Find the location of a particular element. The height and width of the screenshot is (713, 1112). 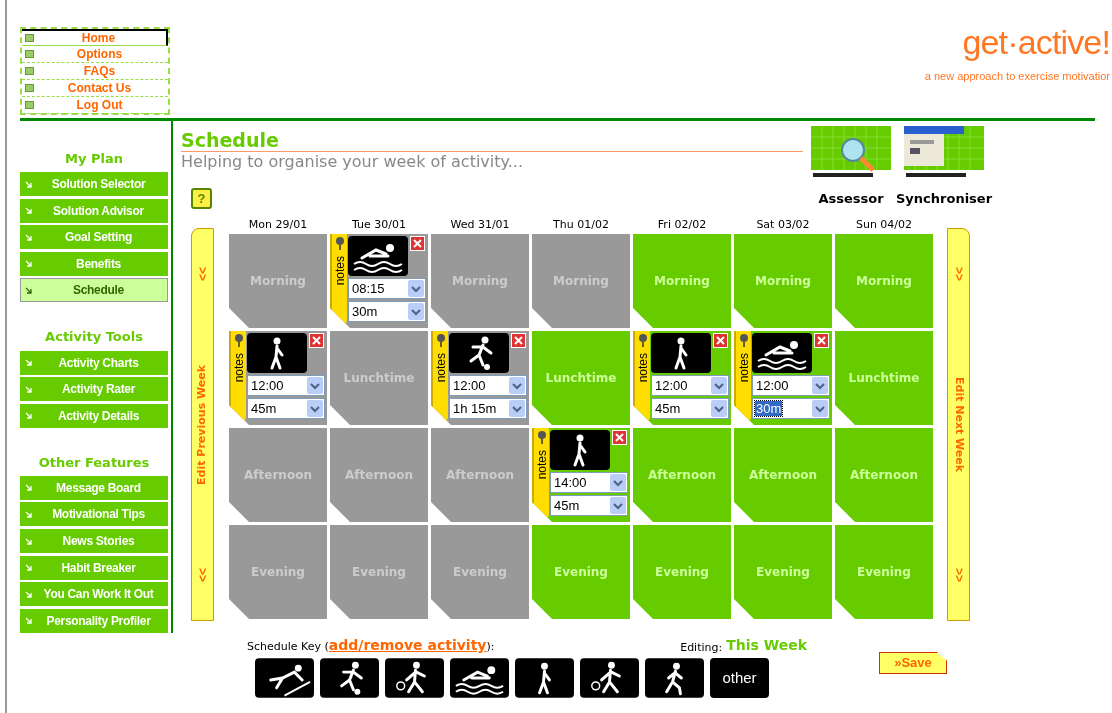

add-remove-link: add/remove activity is located at coordinates (407, 645).